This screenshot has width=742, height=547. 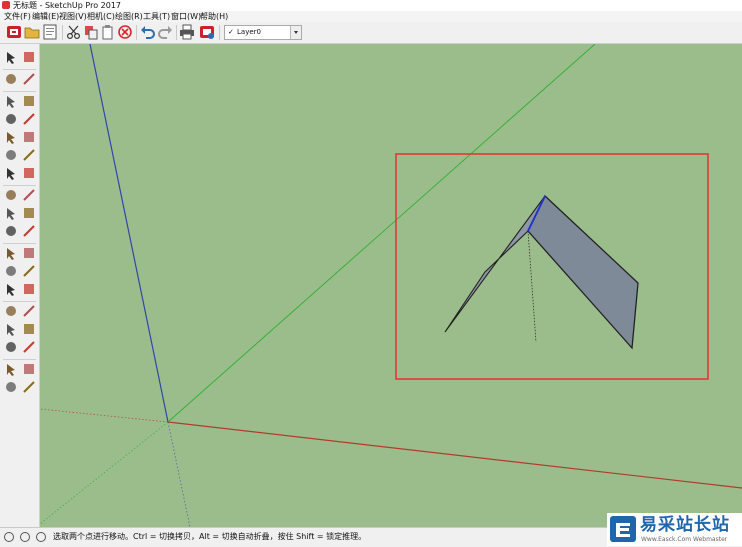 I want to click on paint-bucket-icon, so click(x=11, y=79).